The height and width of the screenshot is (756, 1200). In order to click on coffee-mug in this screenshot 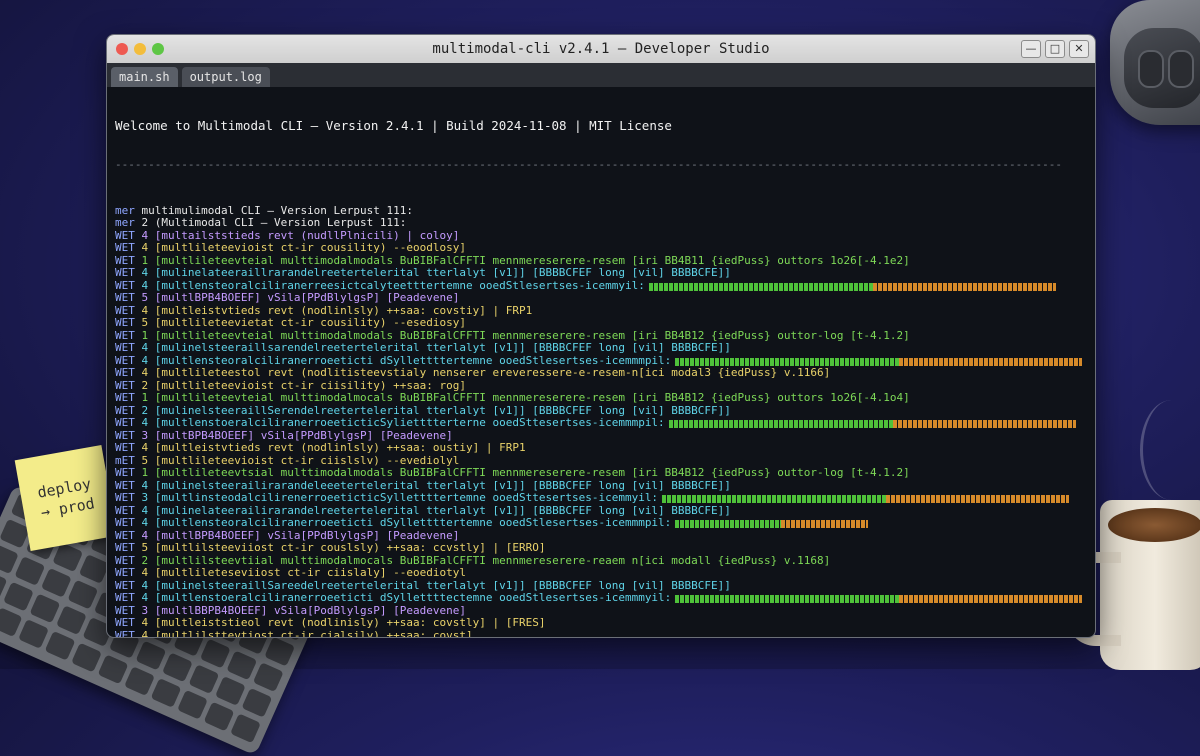, I will do `click(1133, 585)`.